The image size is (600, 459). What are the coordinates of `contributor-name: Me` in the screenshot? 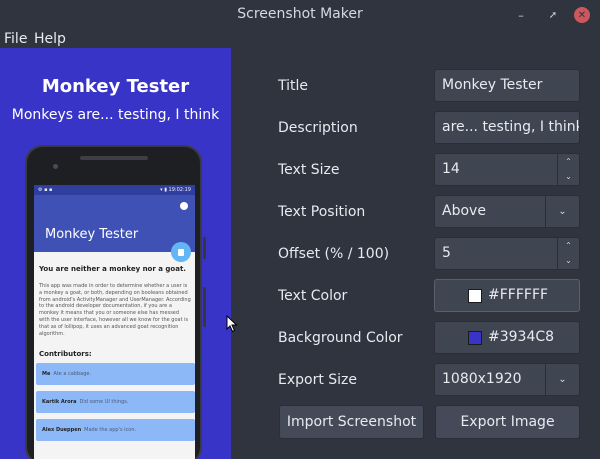 It's located at (46, 374).